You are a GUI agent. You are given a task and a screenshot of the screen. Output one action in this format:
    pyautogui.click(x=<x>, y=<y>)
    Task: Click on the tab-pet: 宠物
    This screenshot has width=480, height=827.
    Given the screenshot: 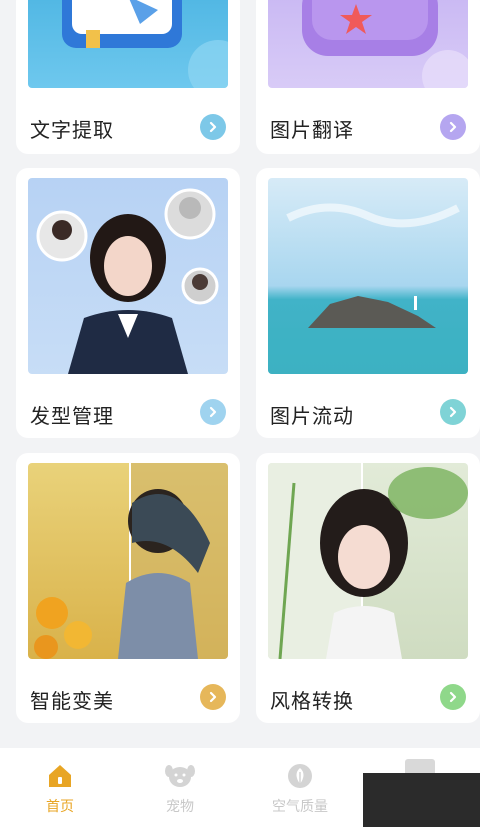 What is the action you would take?
    pyautogui.click(x=180, y=787)
    